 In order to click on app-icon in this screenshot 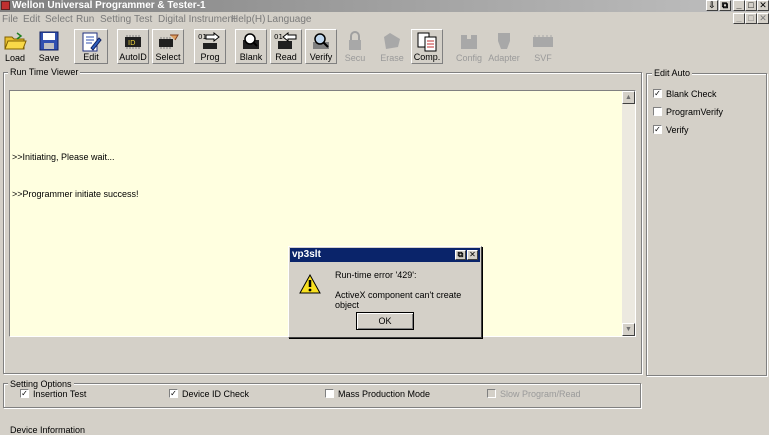, I will do `click(5, 5)`.